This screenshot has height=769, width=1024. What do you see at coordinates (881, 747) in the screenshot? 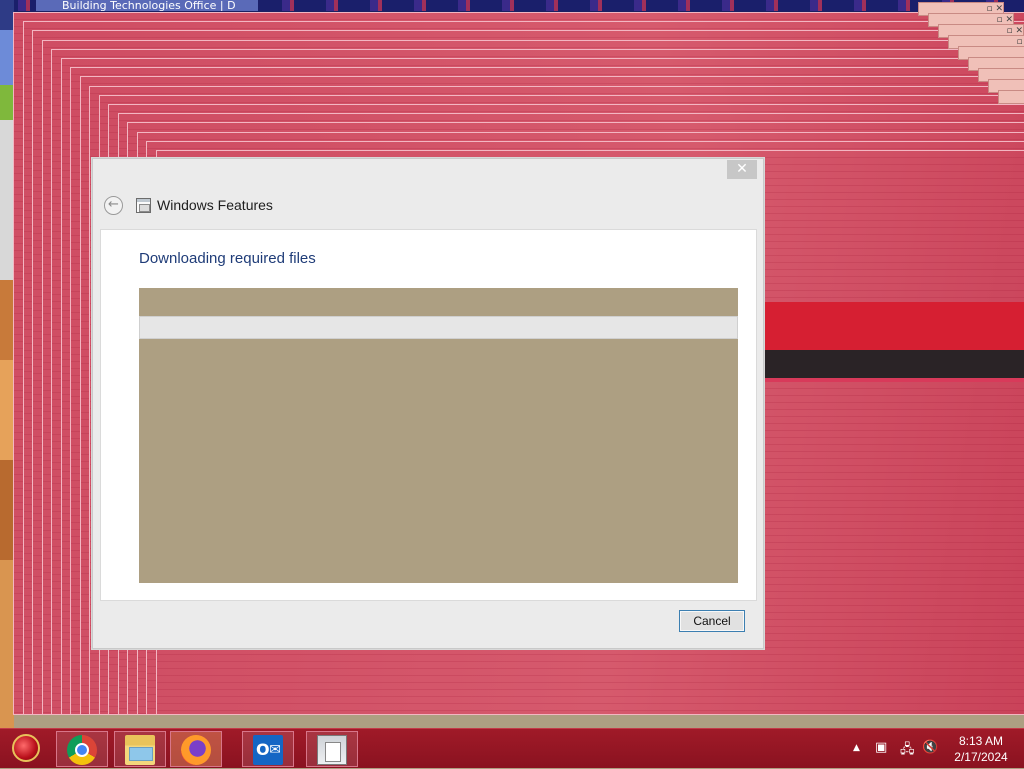
I see `action-center-icon: ▣` at bounding box center [881, 747].